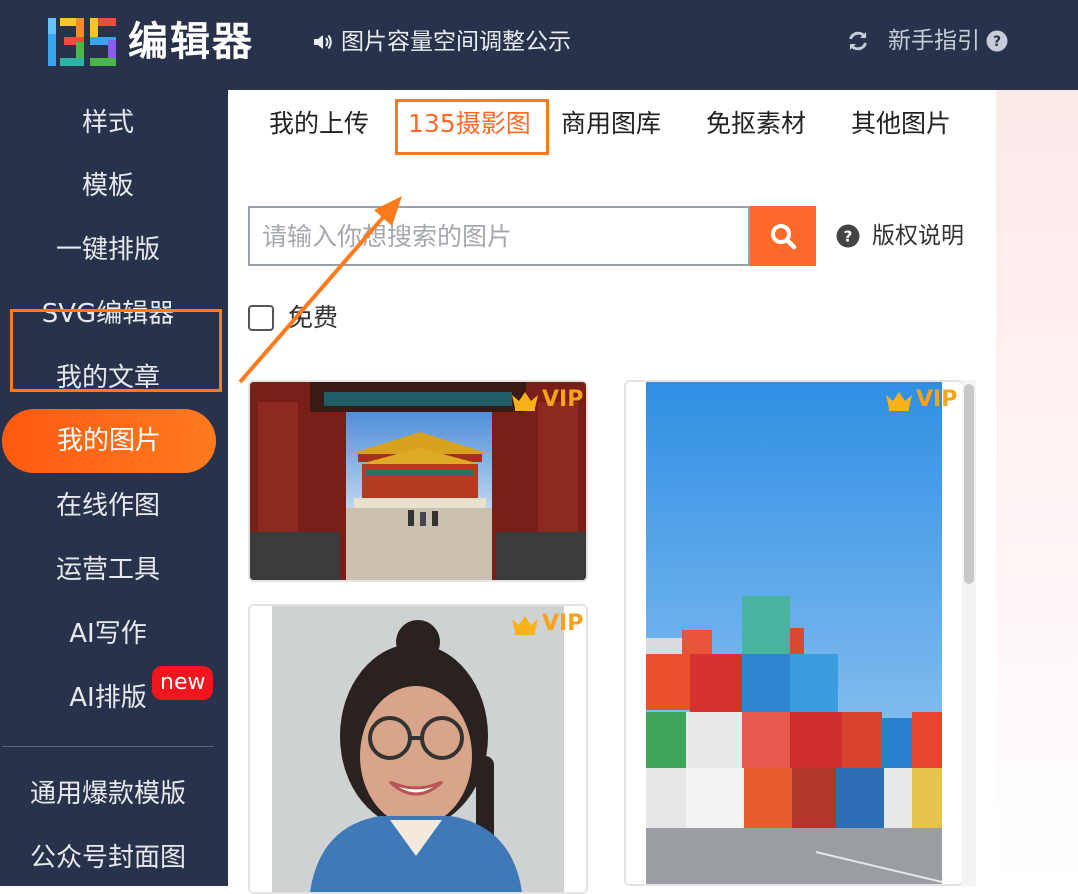 The width and height of the screenshot is (1078, 894). I want to click on copyright-info-link: ? 版权说明, so click(900, 236).